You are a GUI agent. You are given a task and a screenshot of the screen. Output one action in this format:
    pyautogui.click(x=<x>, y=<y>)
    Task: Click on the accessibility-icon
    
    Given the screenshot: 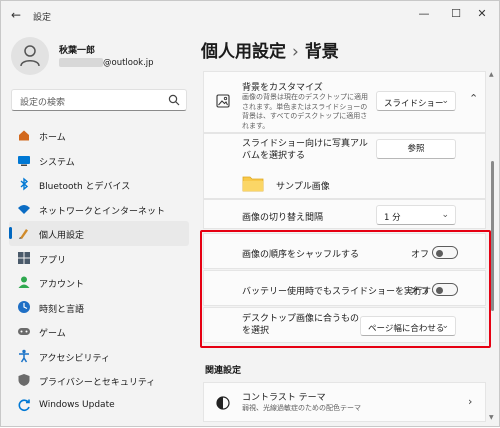 What is the action you would take?
    pyautogui.click(x=24, y=356)
    